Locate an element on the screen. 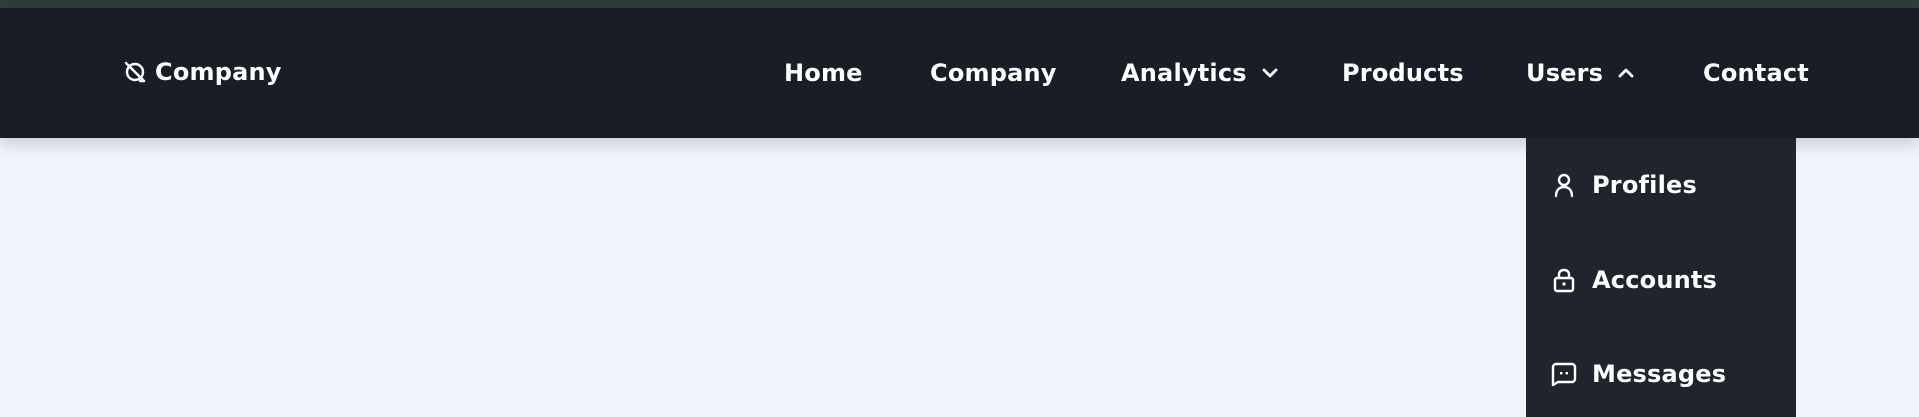 Image resolution: width=1919 pixels, height=417 pixels. menu-item-profiles: Profiles is located at coordinates (1661, 185).